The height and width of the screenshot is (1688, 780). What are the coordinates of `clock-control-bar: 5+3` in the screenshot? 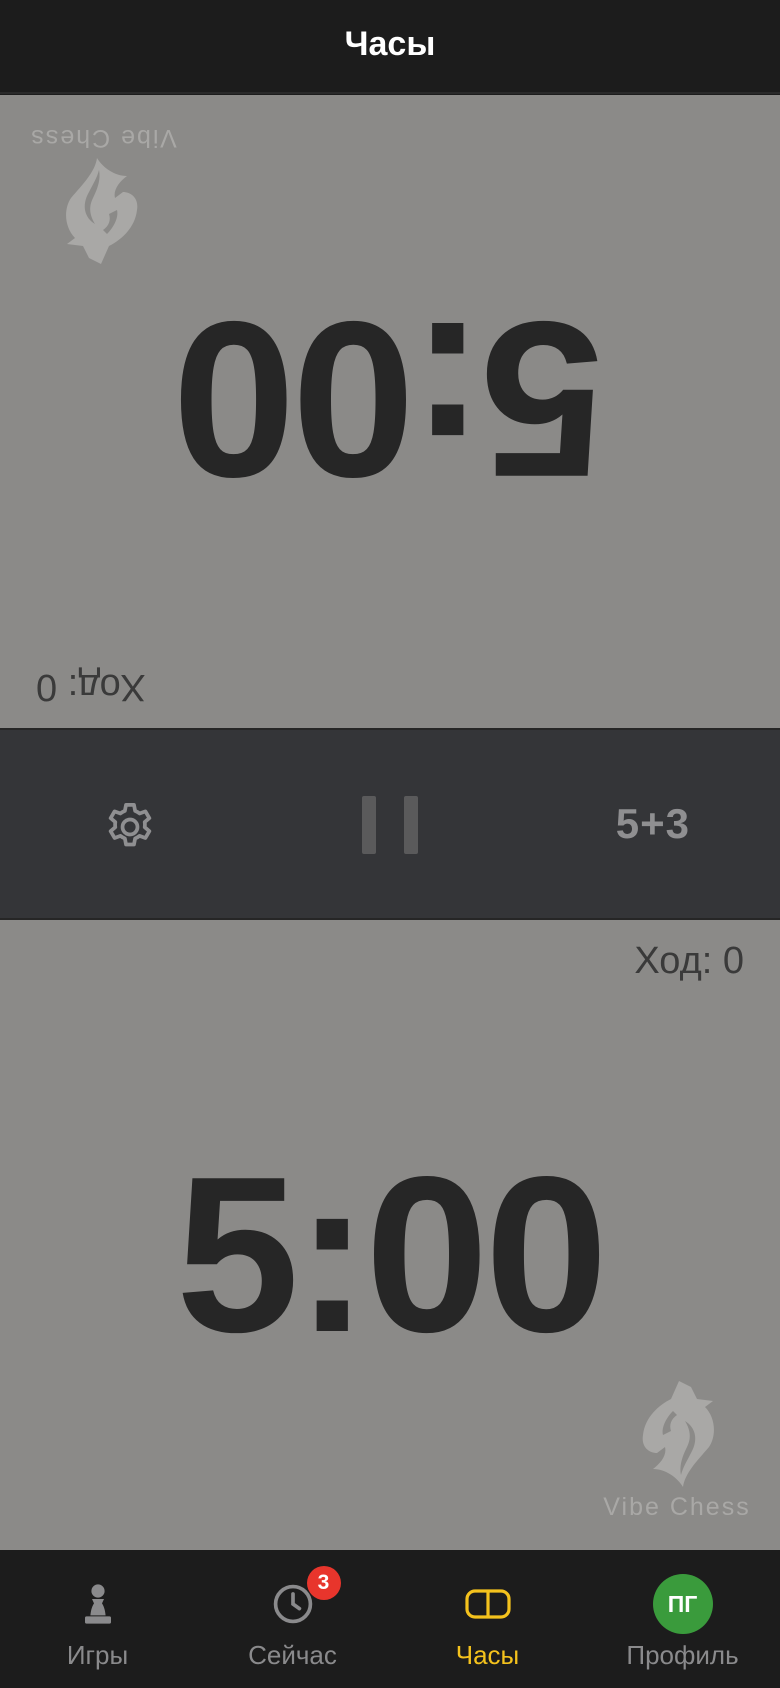 It's located at (390, 824).